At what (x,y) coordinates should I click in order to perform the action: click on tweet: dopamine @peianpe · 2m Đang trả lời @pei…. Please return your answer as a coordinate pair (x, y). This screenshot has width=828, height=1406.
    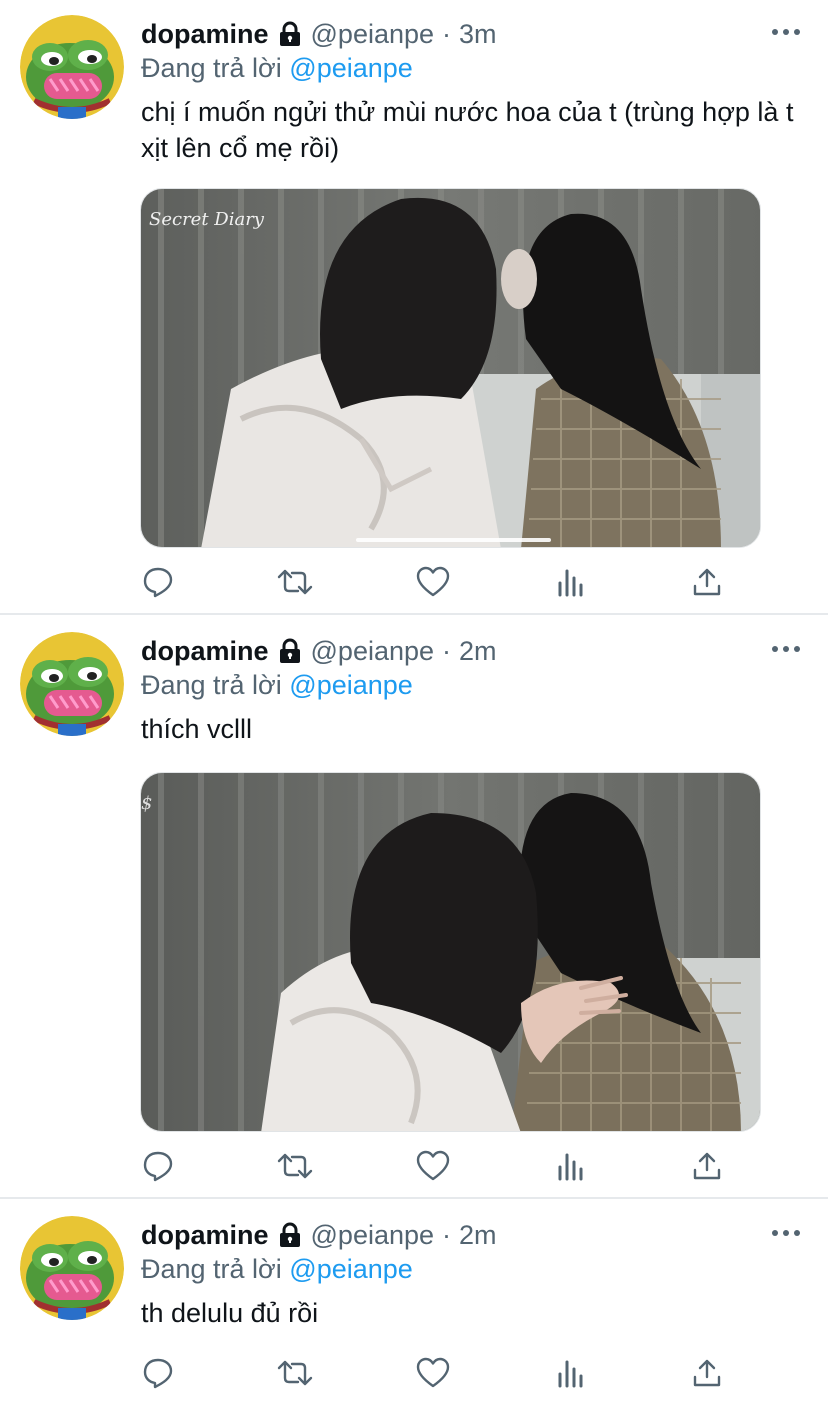
    Looking at the image, I should click on (414, 1303).